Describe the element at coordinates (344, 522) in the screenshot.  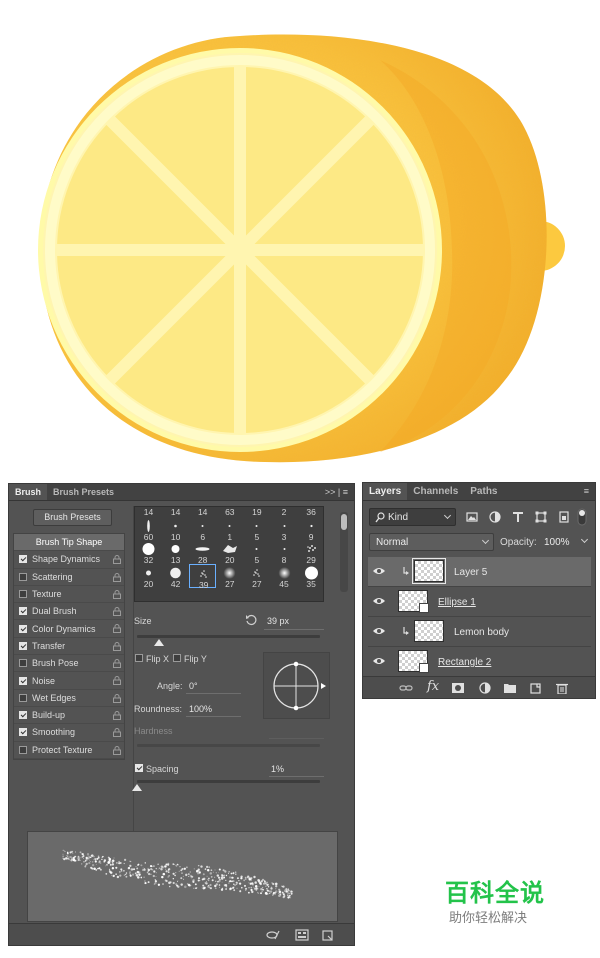
I see `scrollbar-thumb` at that location.